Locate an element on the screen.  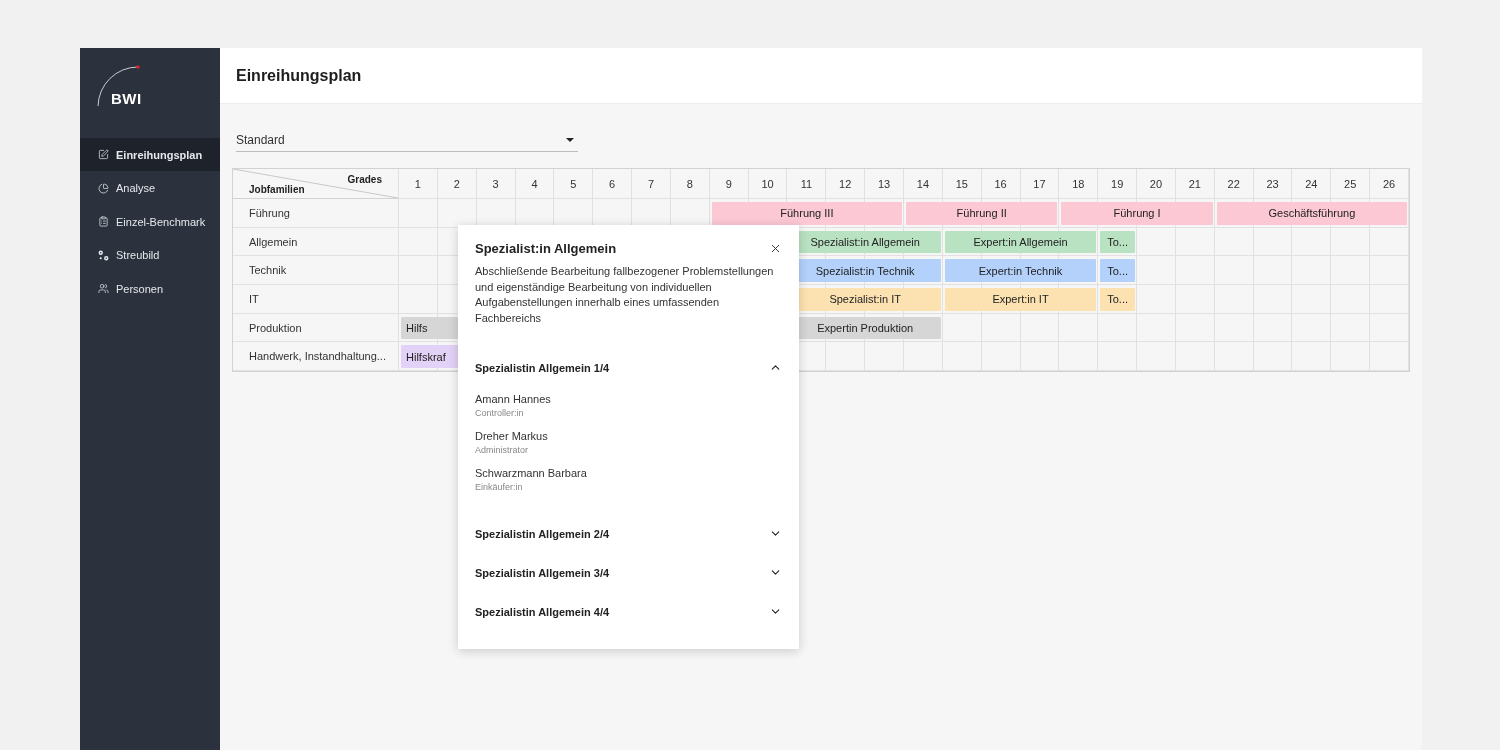
grade-header: 6 is located at coordinates (613, 184).